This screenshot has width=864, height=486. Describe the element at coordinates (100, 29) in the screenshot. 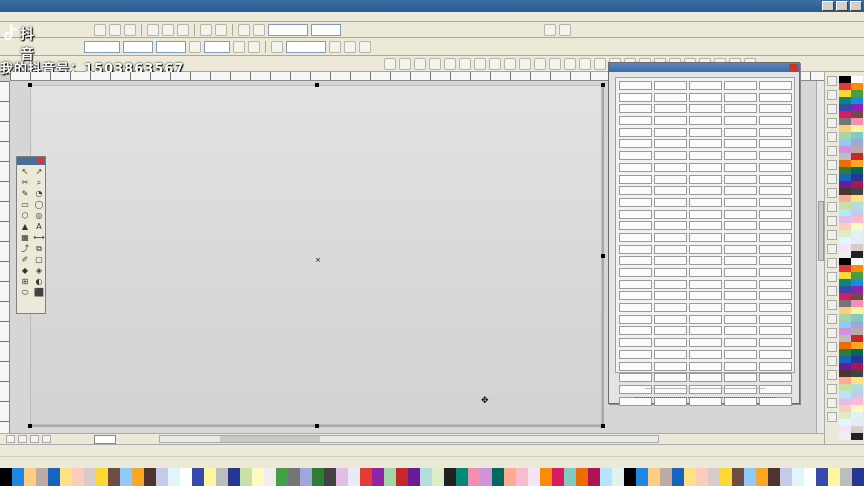

I see `new-document-button` at that location.